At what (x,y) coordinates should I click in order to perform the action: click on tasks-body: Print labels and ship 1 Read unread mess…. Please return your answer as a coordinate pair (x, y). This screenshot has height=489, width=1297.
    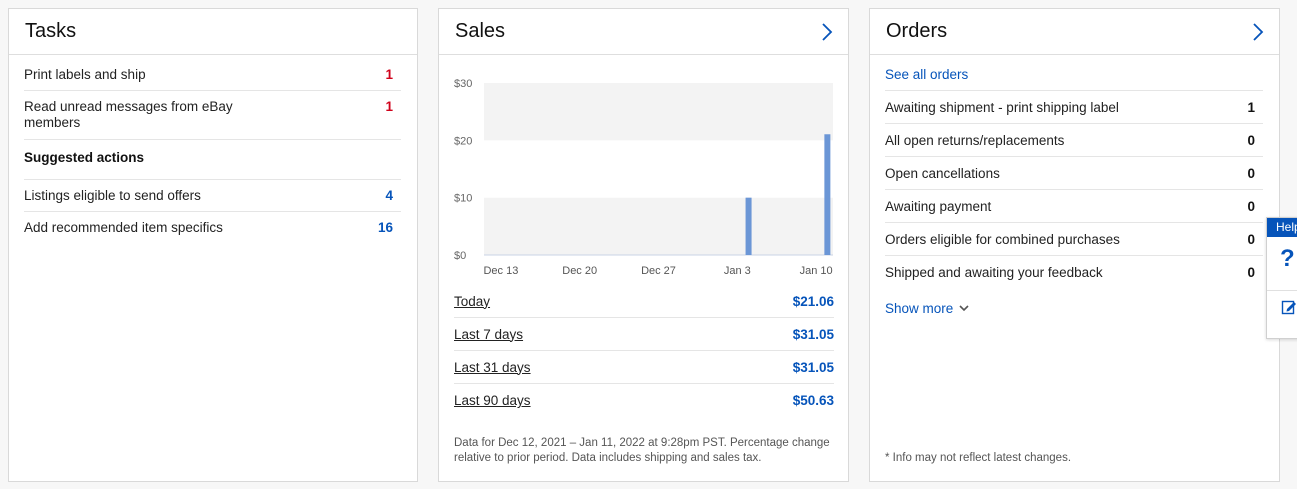
    Looking at the image, I should click on (213, 149).